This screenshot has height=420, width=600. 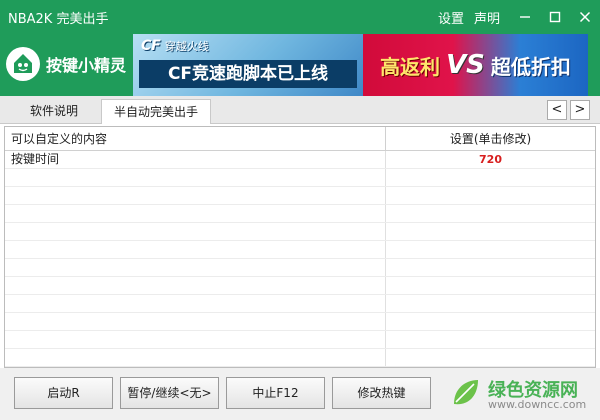 I want to click on title-bar: NBA2K 完美出手 设置 声明, so click(x=300, y=17).